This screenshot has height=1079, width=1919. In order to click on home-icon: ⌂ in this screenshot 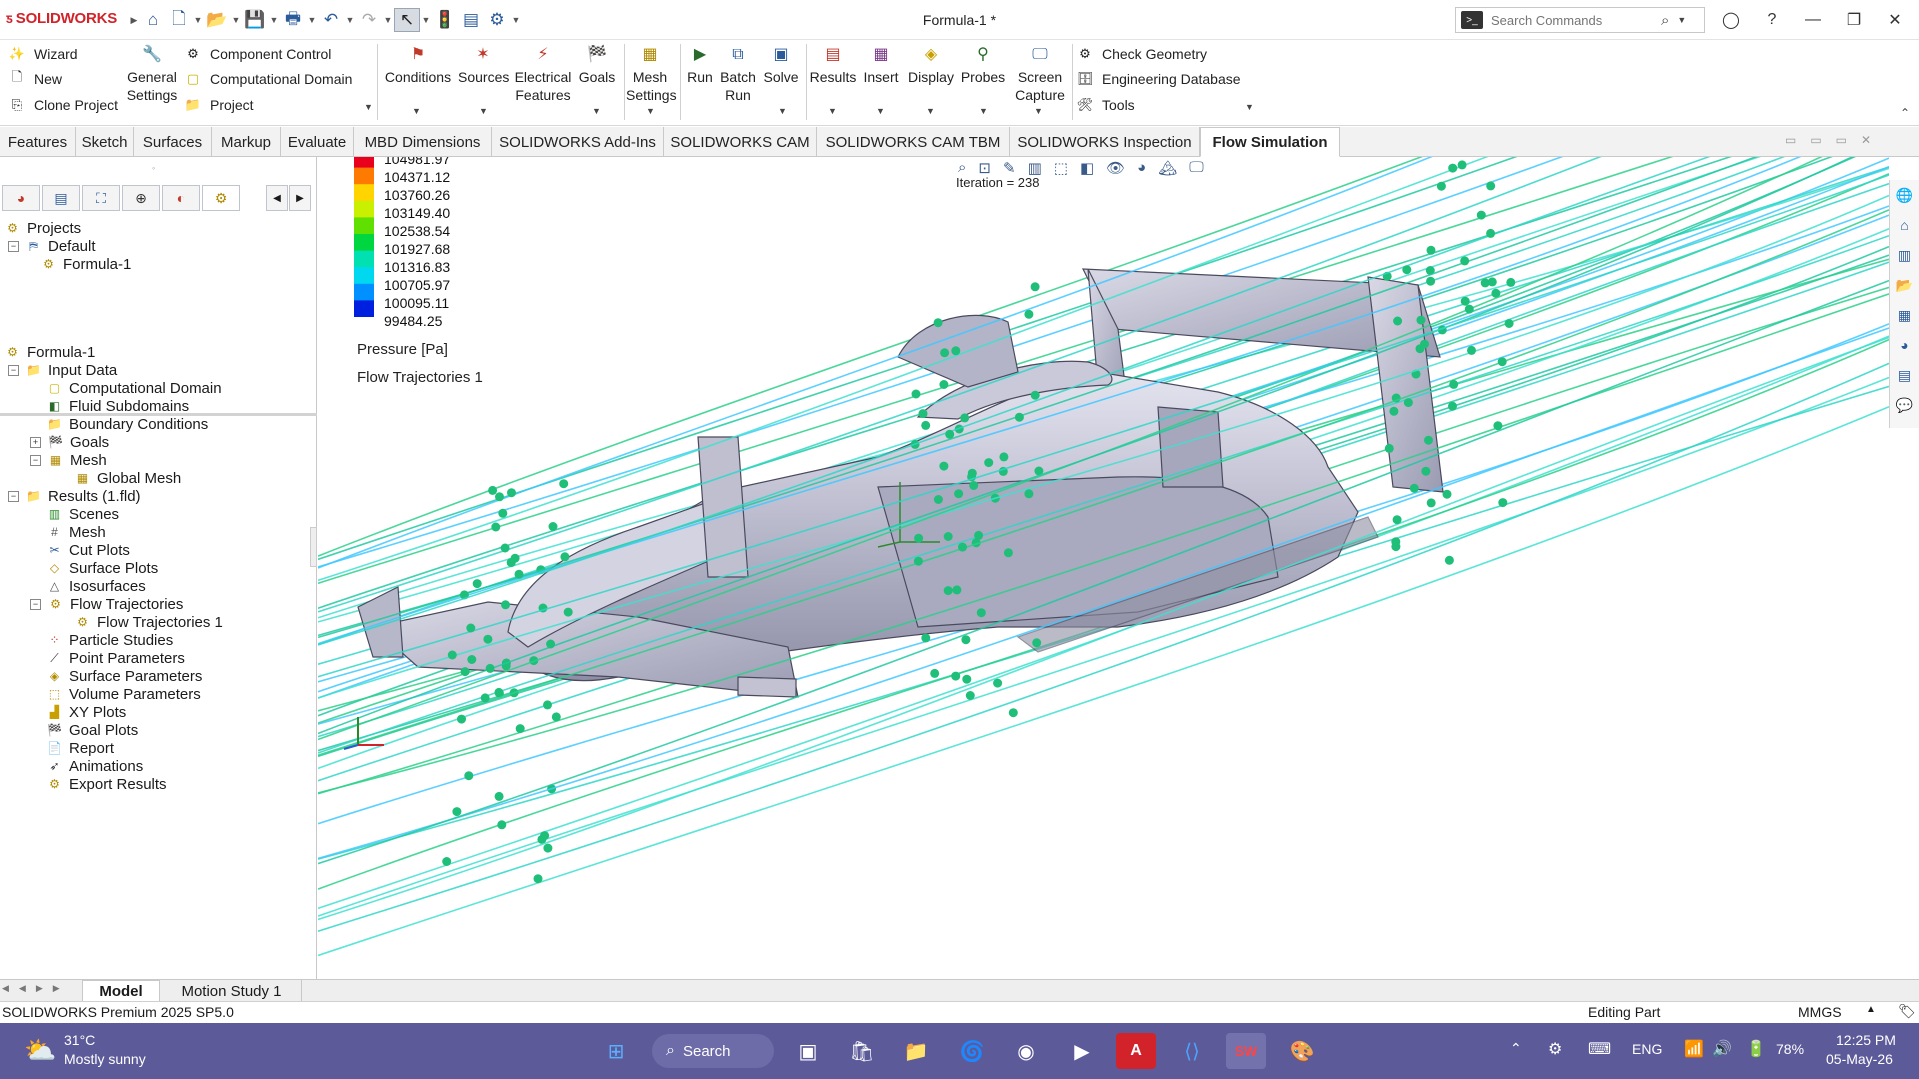, I will do `click(1905, 225)`.